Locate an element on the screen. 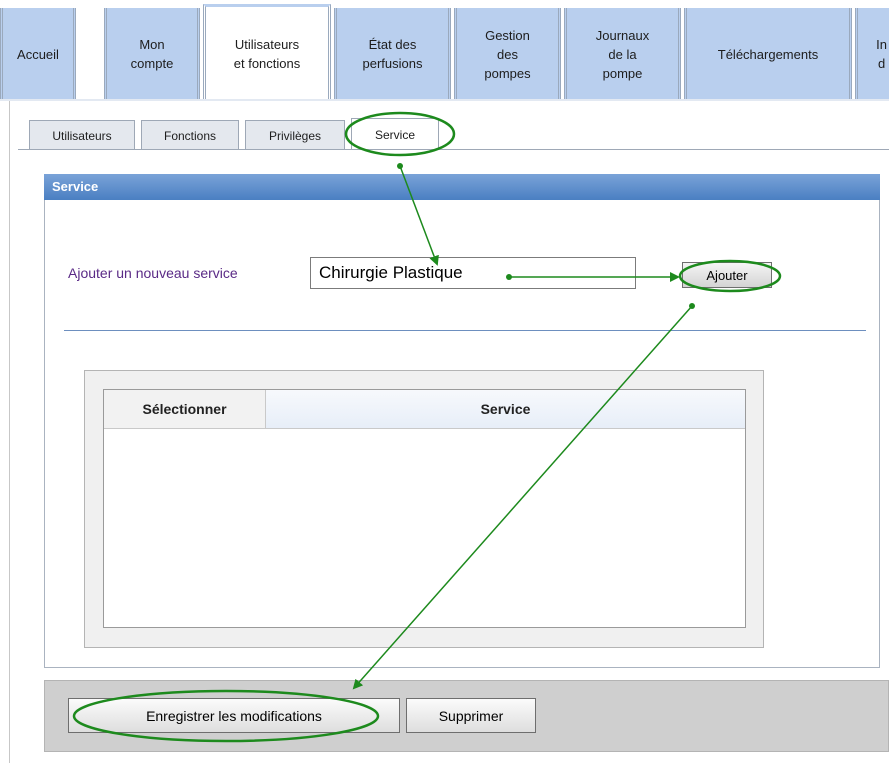 This screenshot has width=889, height=763. subtab-utilisateurs: Utilisateurs is located at coordinates (82, 135).